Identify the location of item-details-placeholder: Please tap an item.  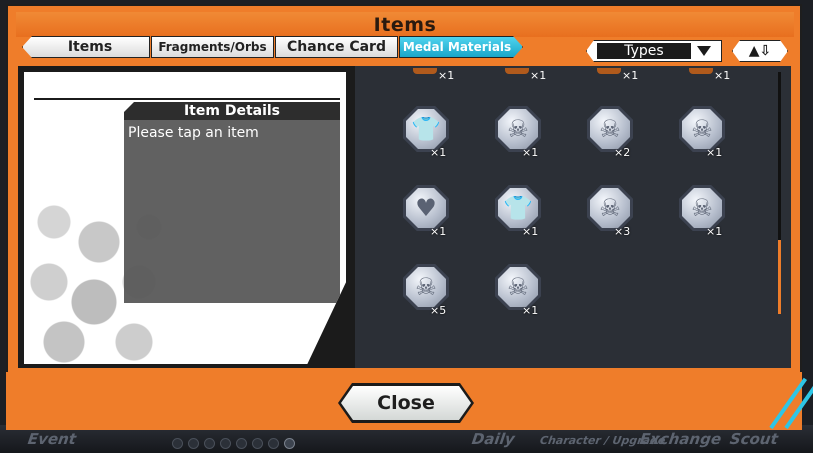
(193, 133).